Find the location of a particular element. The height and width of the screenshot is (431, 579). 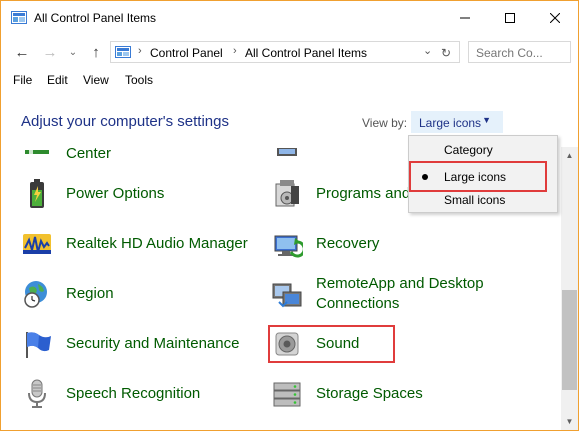

item-security-maintenance: Security and Maintenance is located at coordinates (130, 344).